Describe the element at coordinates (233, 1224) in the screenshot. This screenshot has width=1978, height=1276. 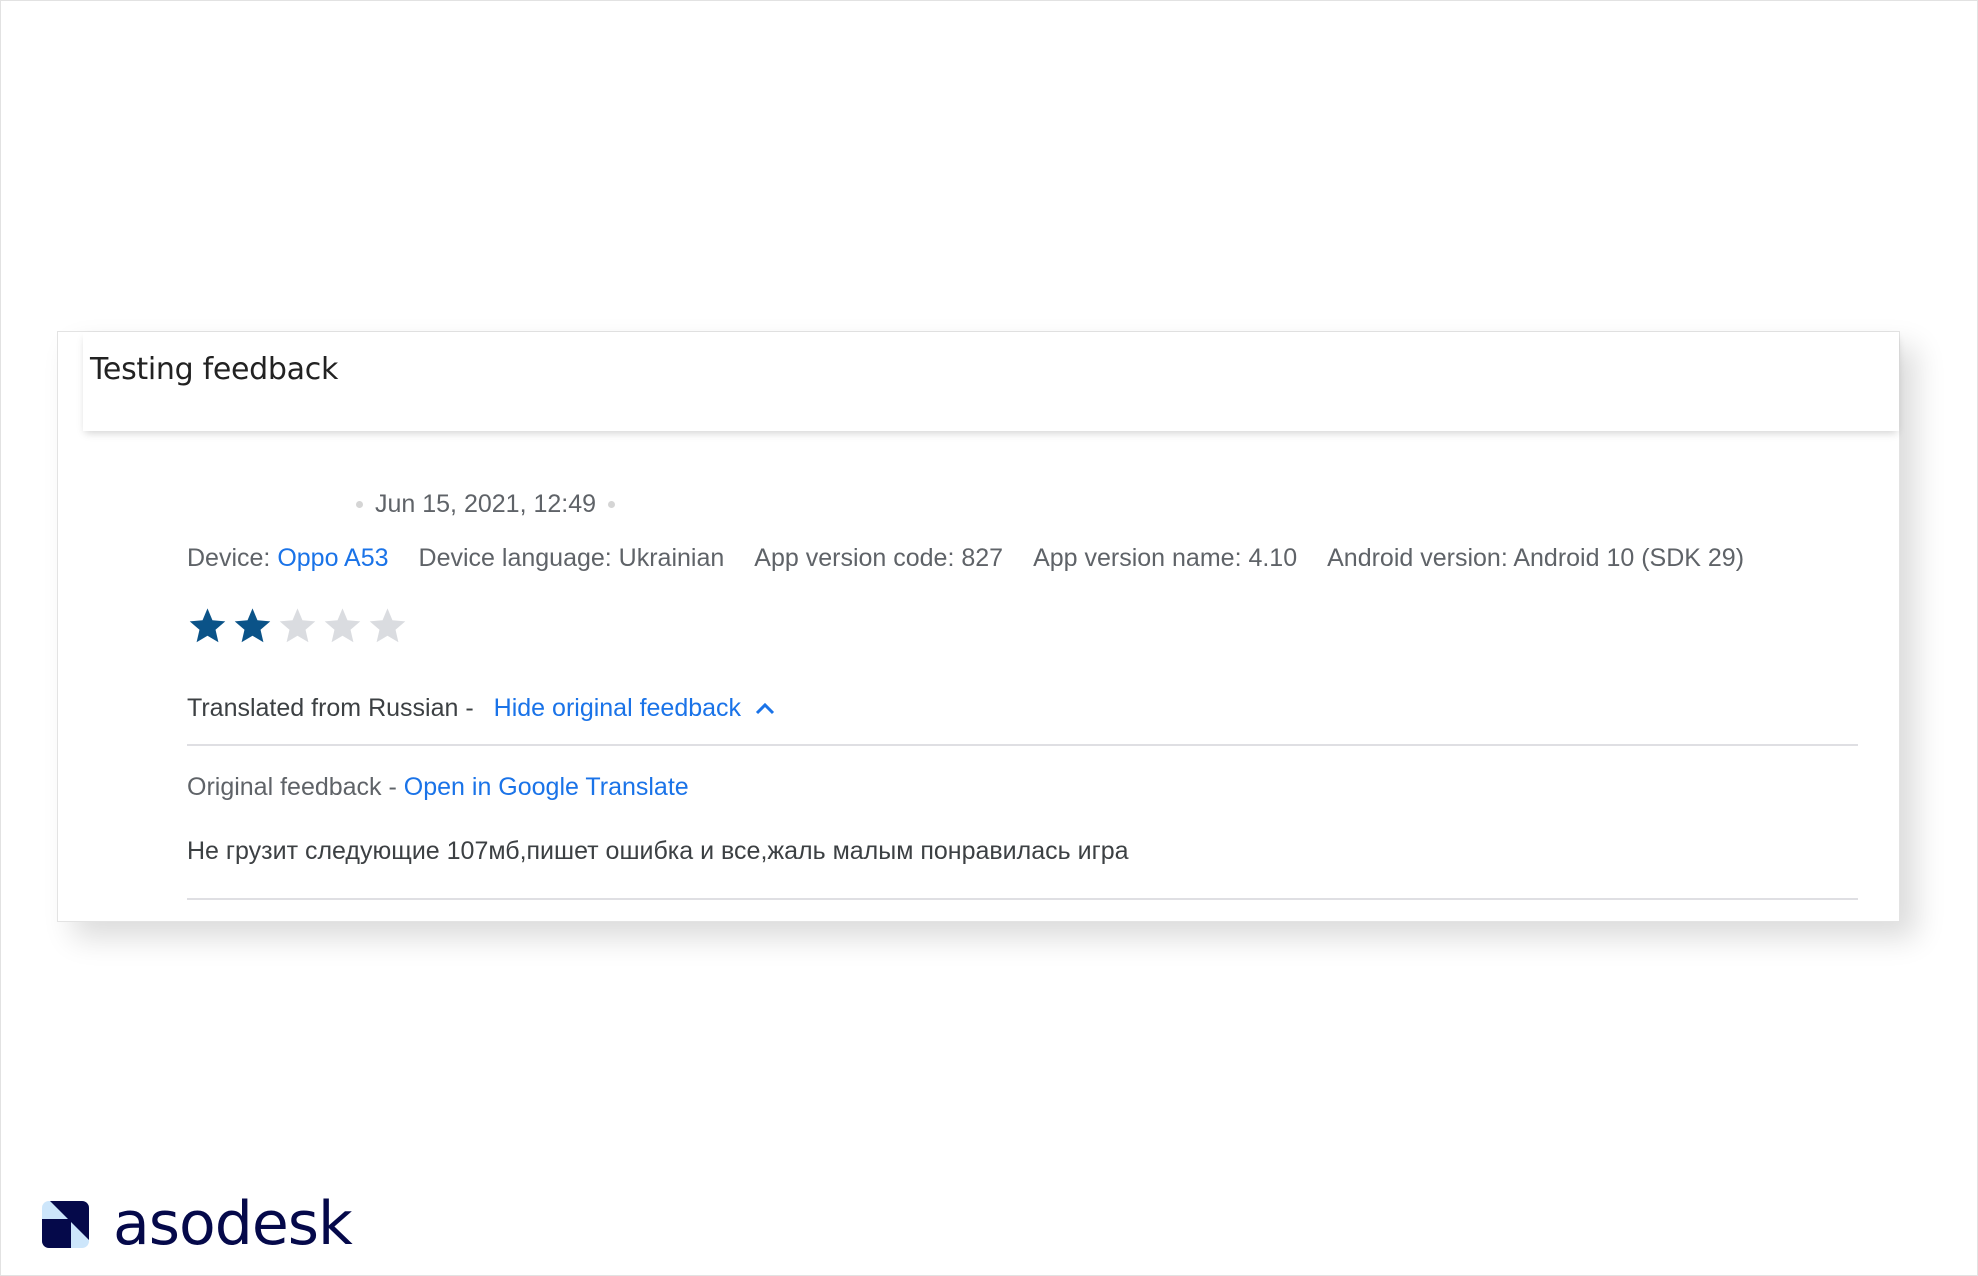
I see `brand-name: asodesk` at that location.